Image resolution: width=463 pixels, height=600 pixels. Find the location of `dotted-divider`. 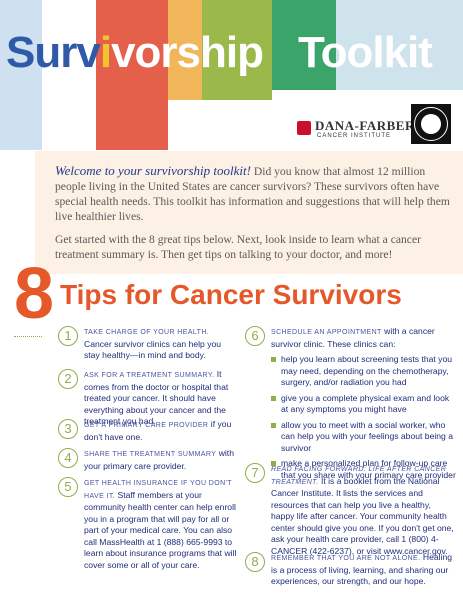

dotted-divider is located at coordinates (28, 336).